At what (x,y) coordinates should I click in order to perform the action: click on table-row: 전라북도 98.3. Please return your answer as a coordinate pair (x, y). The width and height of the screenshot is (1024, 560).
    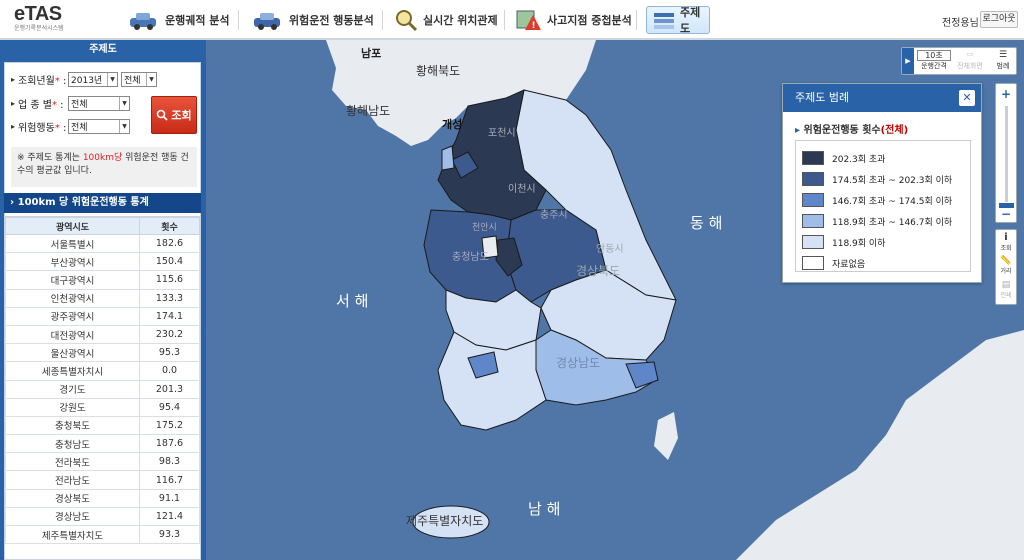
    Looking at the image, I should click on (102, 462).